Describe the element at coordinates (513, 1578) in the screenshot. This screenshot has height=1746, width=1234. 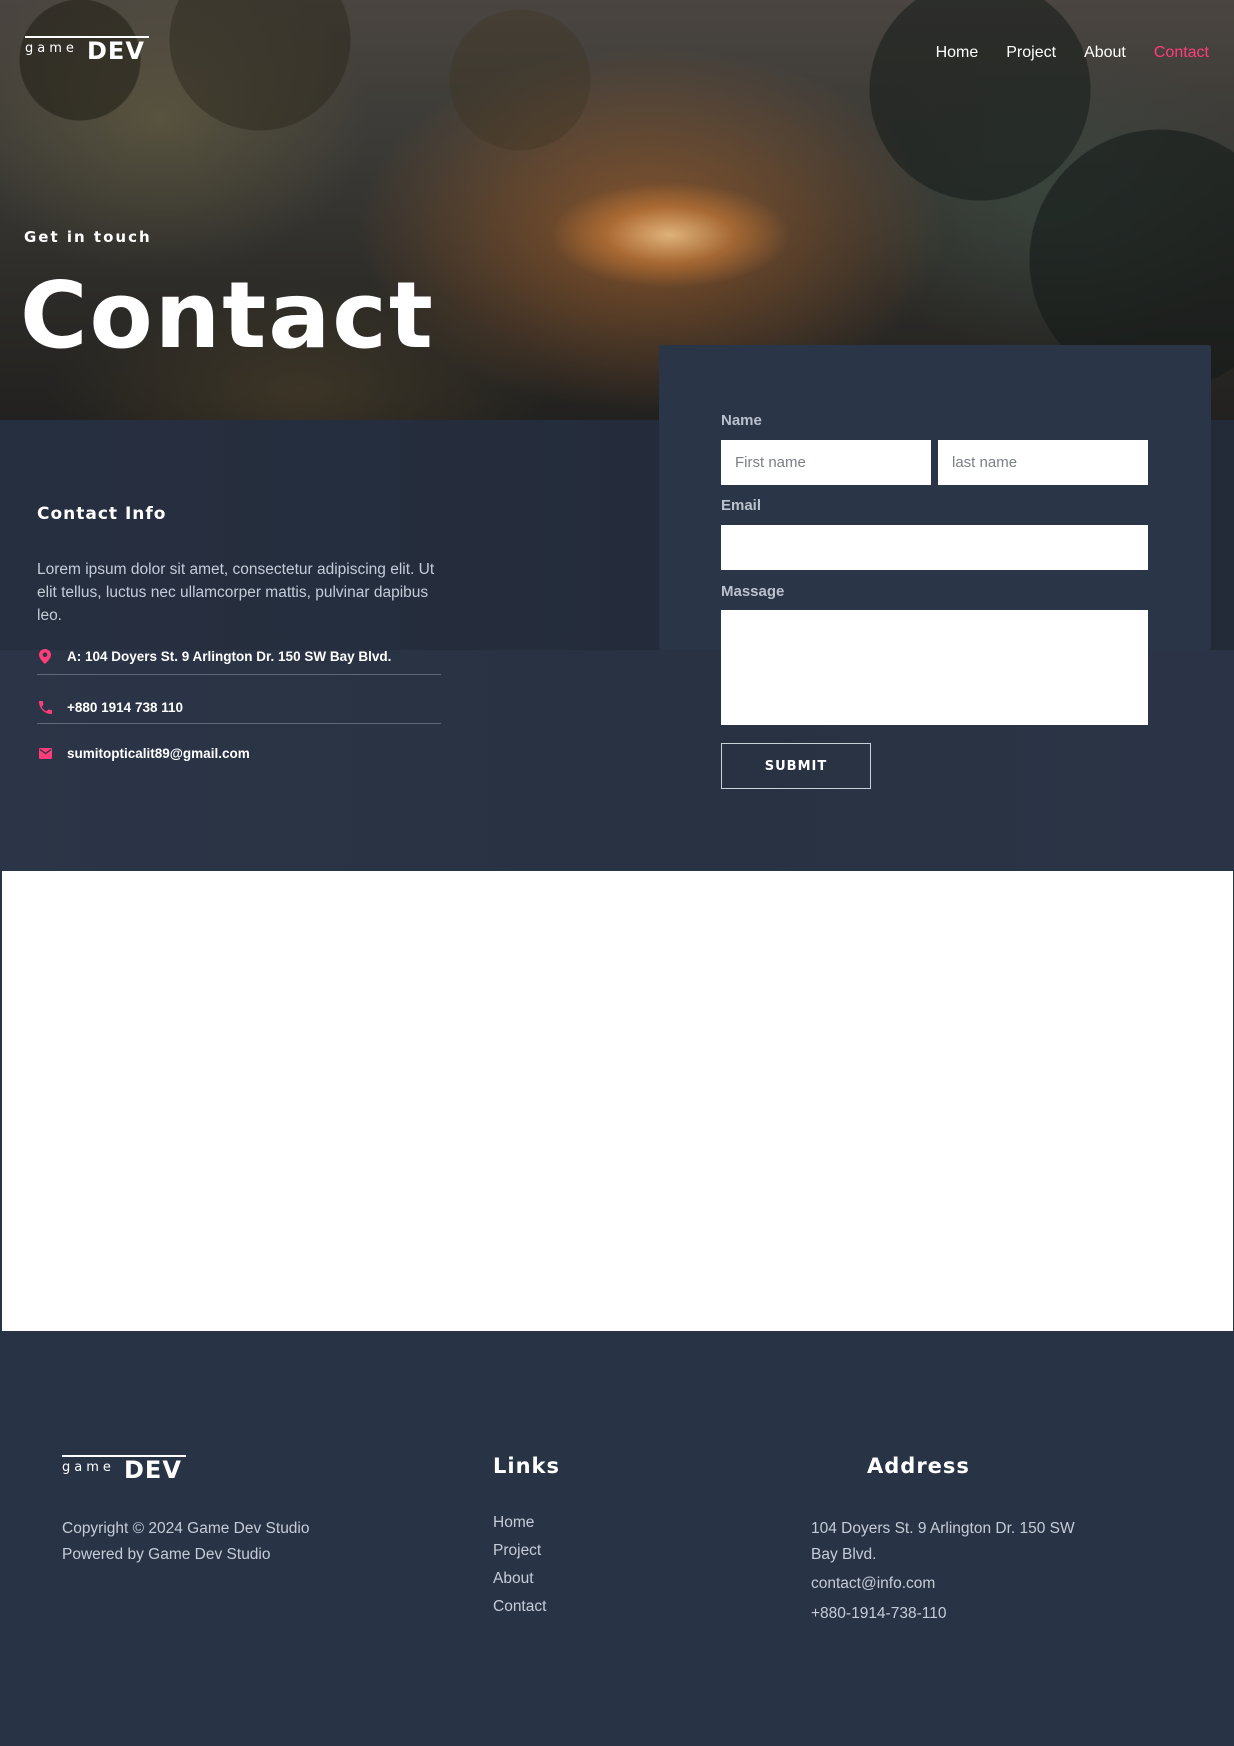
I see `footer-link-about: About` at that location.